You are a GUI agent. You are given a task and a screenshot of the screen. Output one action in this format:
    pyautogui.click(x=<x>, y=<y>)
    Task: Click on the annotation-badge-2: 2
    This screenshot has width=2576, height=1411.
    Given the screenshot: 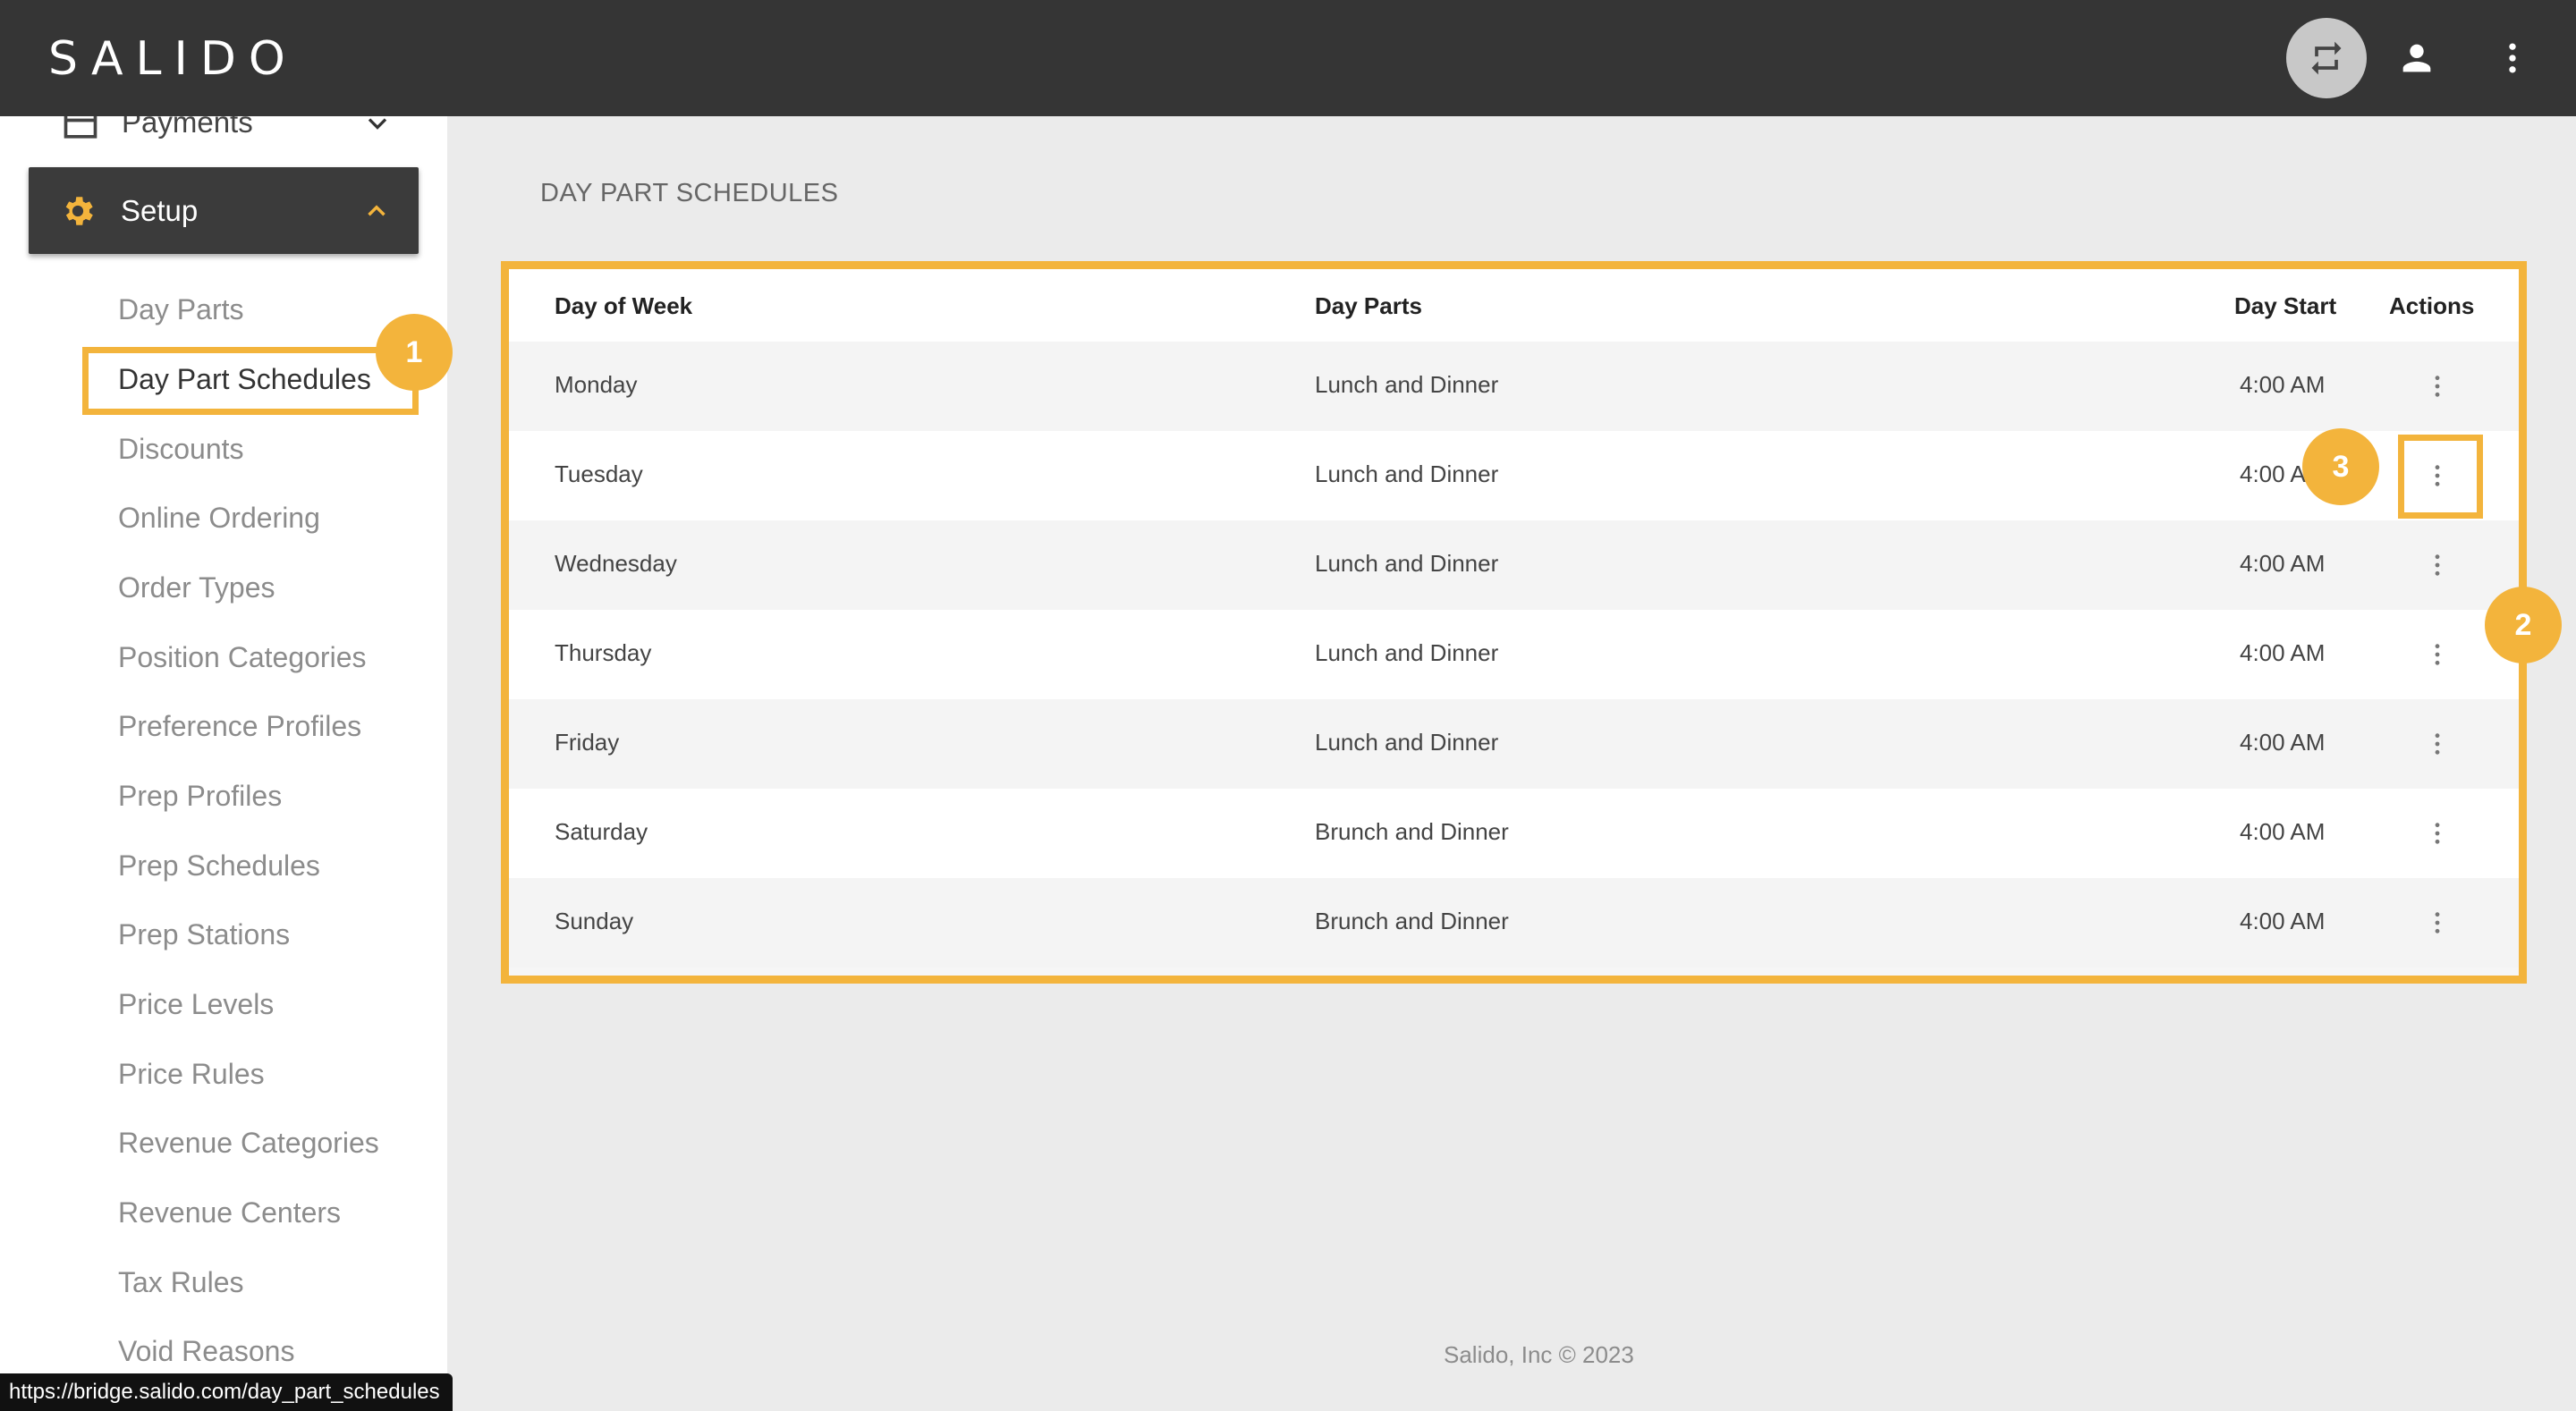 What is the action you would take?
    pyautogui.click(x=2523, y=625)
    